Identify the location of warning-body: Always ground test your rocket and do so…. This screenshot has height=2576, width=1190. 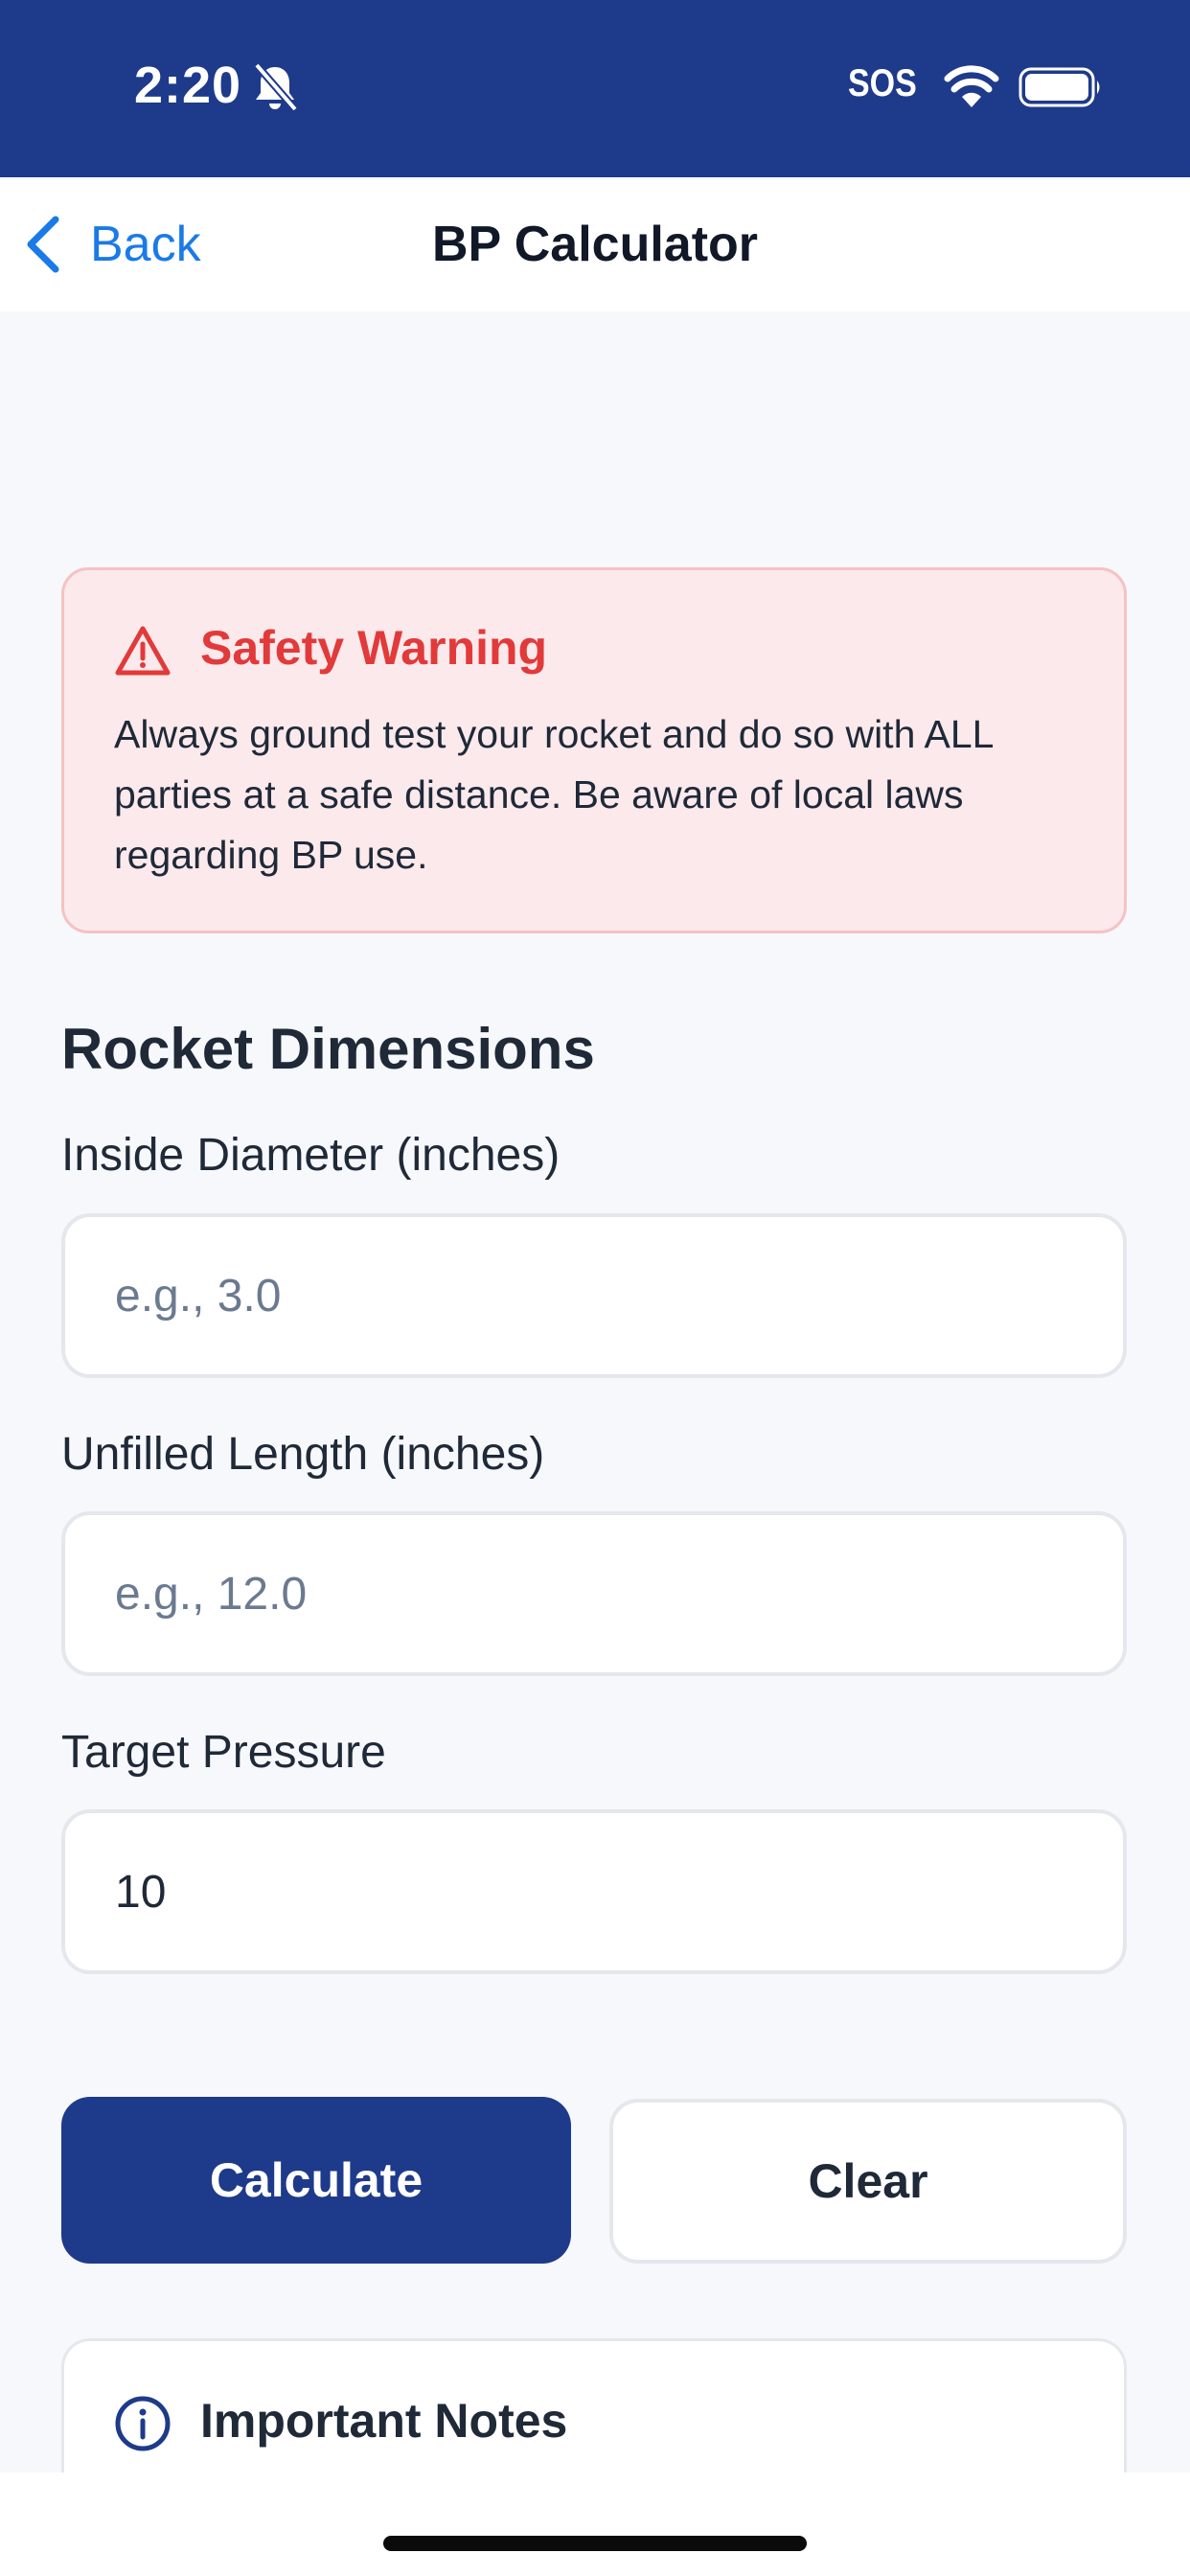
(554, 794).